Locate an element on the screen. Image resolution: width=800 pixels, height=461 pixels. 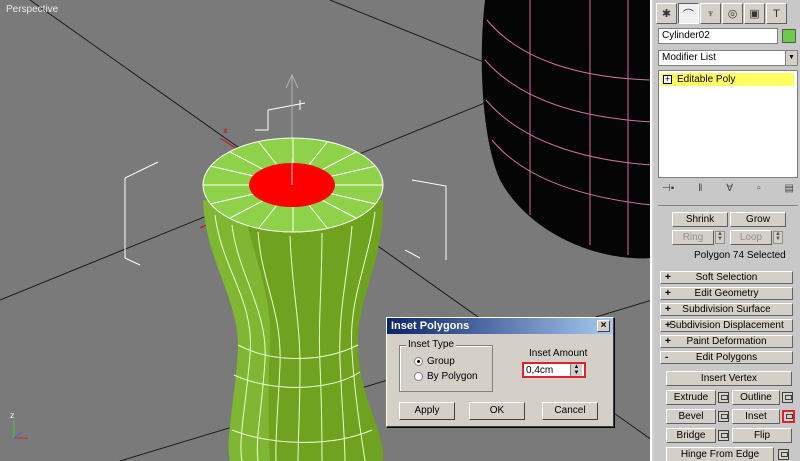
inset-amount-label: Inset Amount is located at coordinates (558, 353).